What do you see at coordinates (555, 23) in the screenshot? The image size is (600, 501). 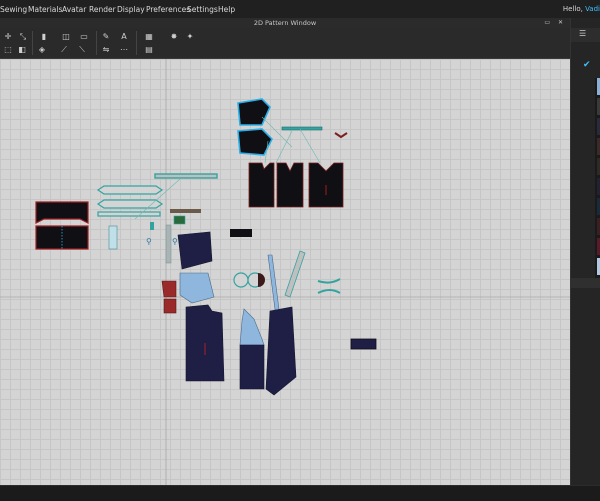 I see `window-controls: ▭ ✕` at bounding box center [555, 23].